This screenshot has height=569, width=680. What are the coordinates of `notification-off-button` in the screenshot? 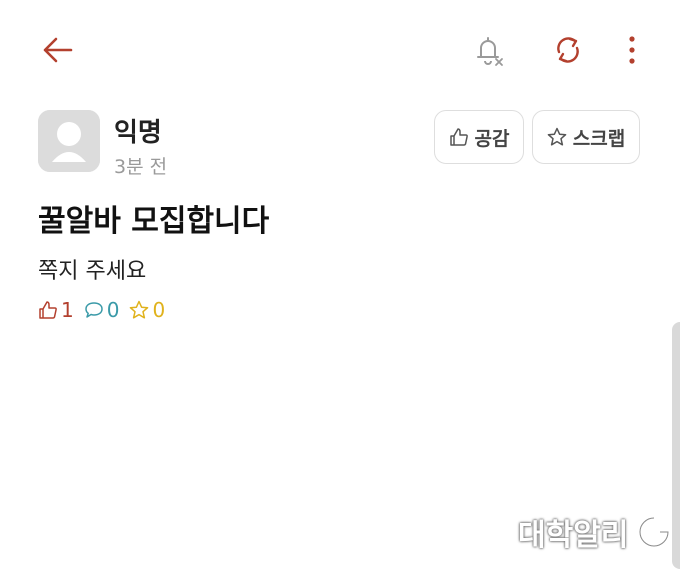 It's located at (488, 50).